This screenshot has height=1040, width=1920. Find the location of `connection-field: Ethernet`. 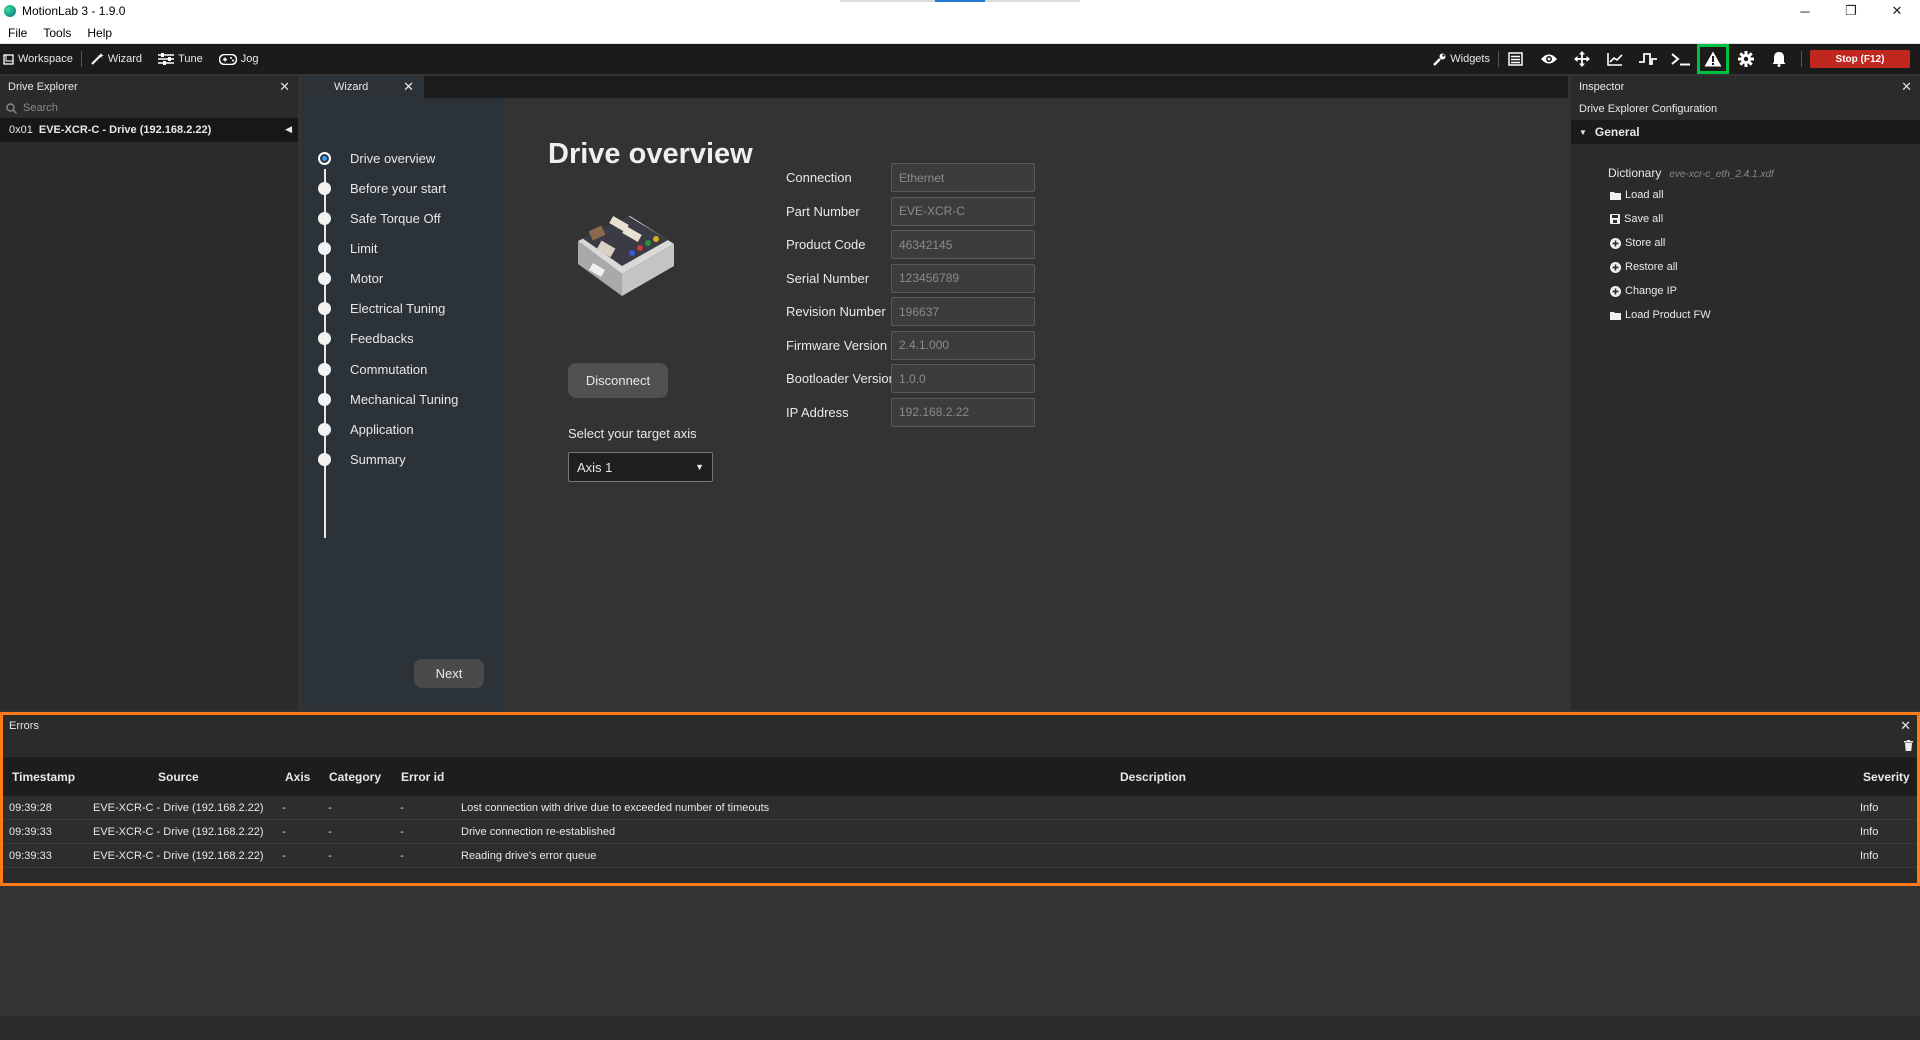

connection-field: Ethernet is located at coordinates (963, 177).